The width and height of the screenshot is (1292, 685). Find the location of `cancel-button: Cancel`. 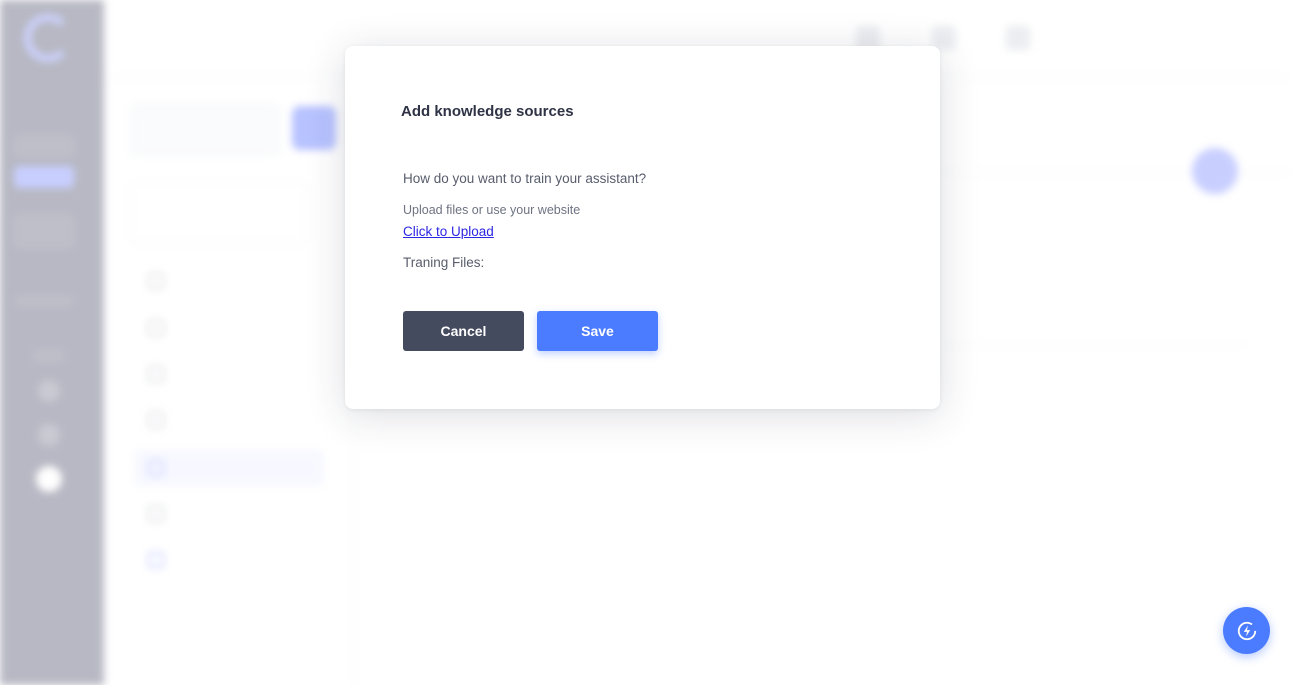

cancel-button: Cancel is located at coordinates (463, 331).